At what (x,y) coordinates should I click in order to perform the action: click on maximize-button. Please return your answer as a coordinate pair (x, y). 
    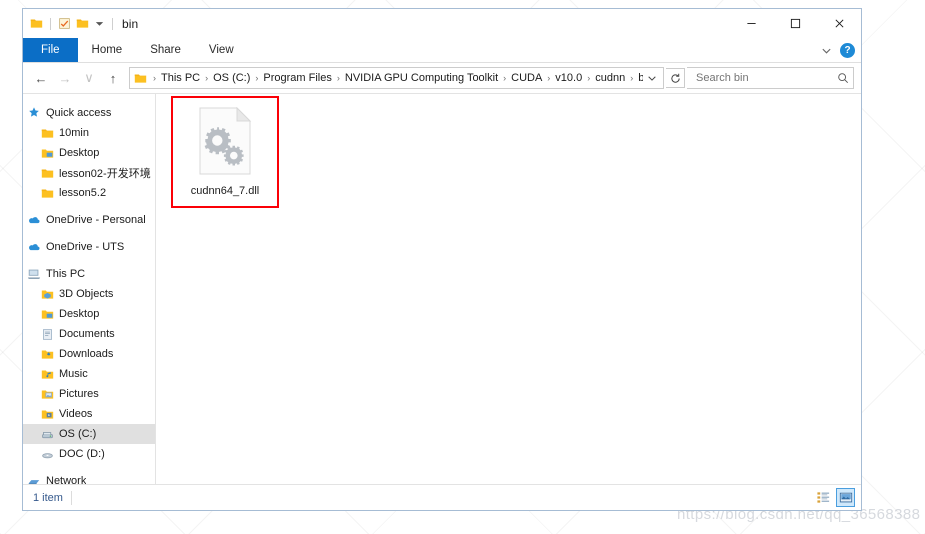
    Looking at the image, I should click on (795, 23).